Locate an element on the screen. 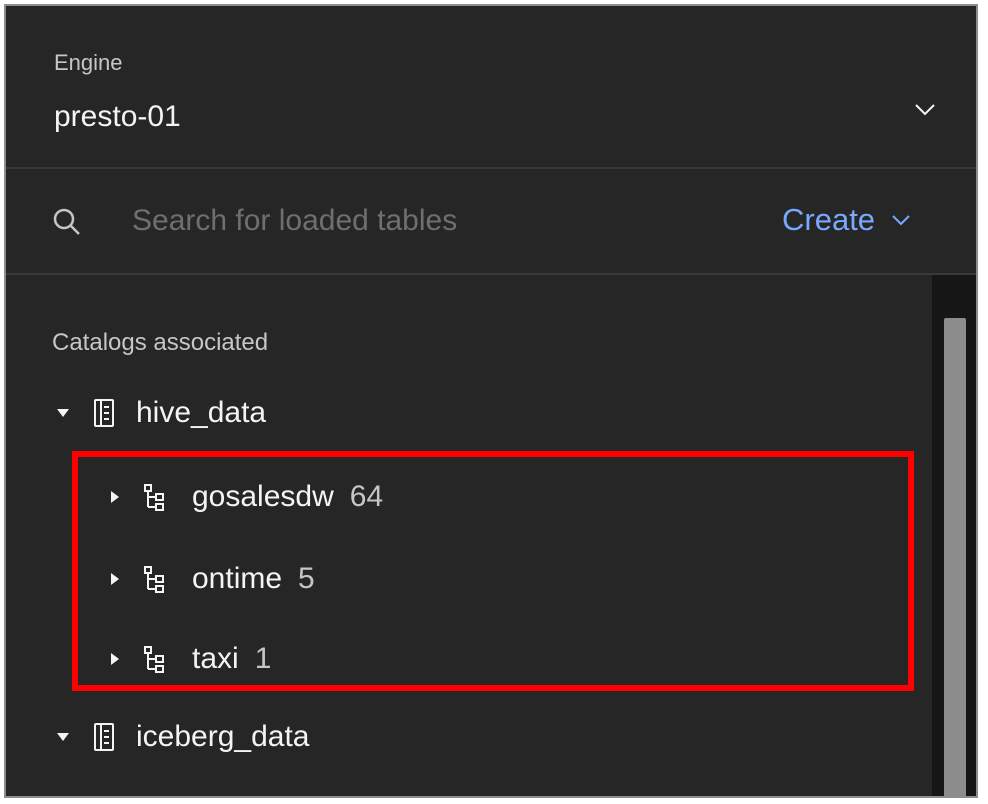 This screenshot has height=804, width=988. search-icon is located at coordinates (66, 221).